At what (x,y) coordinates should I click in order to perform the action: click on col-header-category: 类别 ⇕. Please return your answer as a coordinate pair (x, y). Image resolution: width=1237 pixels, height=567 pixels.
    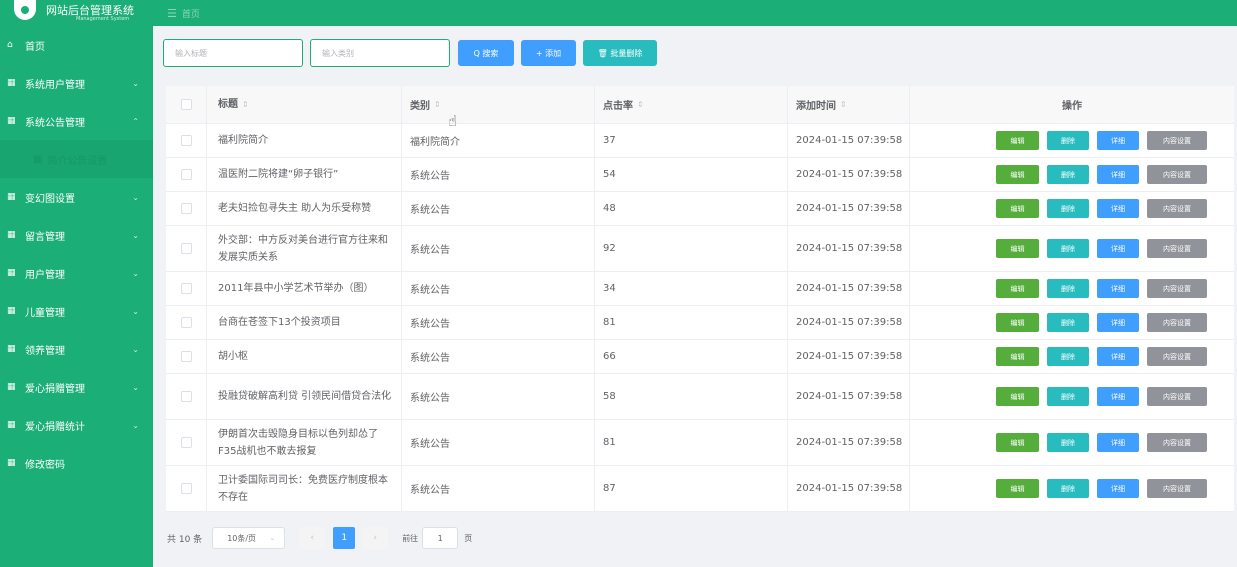
    Looking at the image, I should click on (498, 104).